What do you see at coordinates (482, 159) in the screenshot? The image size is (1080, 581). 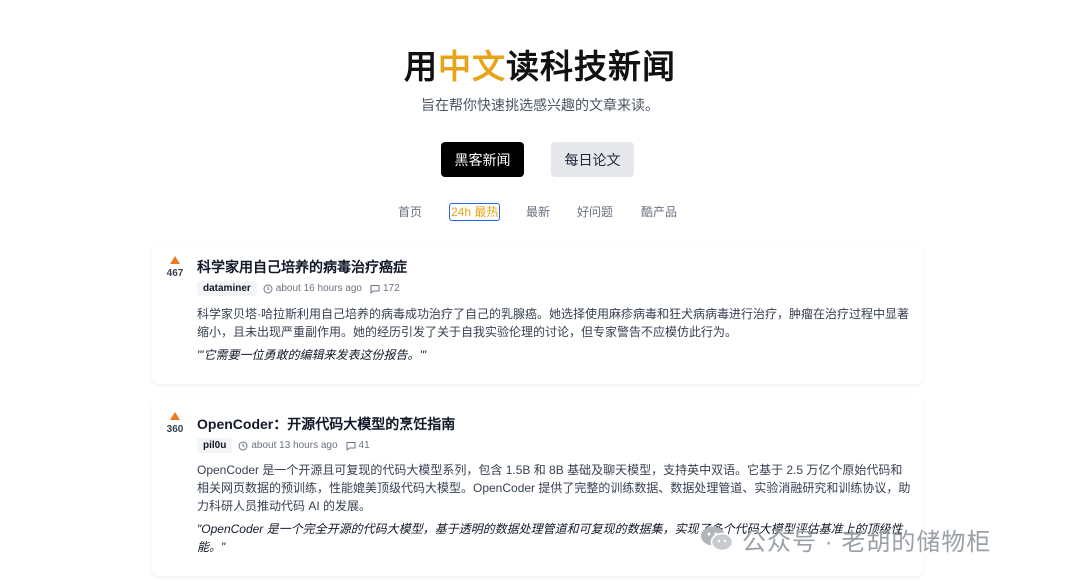 I see `hacker-news-button: 黑客新闻` at bounding box center [482, 159].